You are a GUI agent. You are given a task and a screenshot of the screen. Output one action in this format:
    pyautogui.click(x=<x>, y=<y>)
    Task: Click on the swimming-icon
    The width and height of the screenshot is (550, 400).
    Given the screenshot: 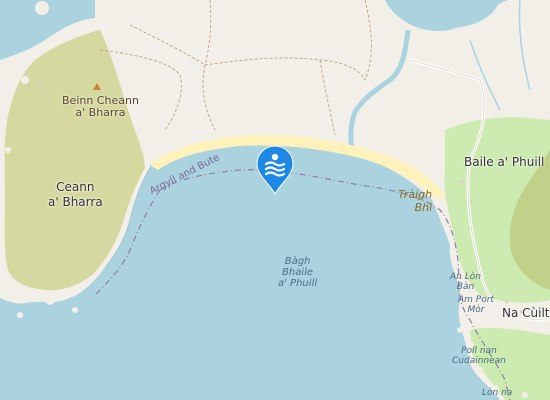 What is the action you would take?
    pyautogui.click(x=275, y=170)
    